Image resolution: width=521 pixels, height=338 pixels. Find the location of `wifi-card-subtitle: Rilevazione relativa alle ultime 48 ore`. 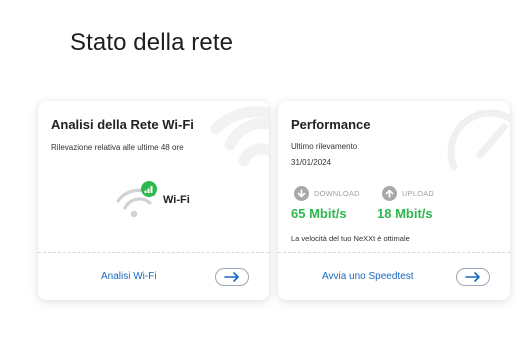

wifi-card-subtitle: Rilevazione relativa alle ultime 48 ore is located at coordinates (117, 147).